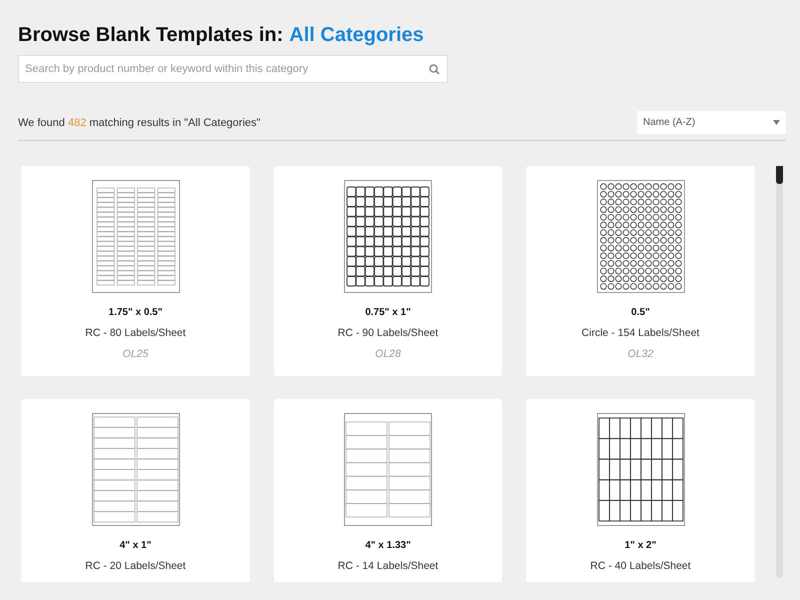  What do you see at coordinates (641, 354) in the screenshot?
I see `product-code: OL32` at bounding box center [641, 354].